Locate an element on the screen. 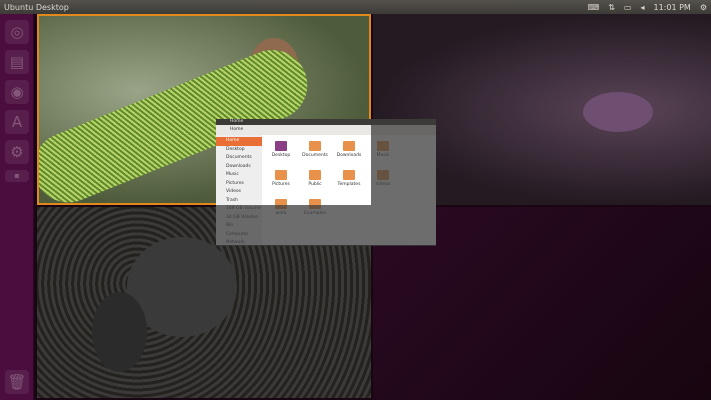 This screenshot has height=400, width=711. folder-label: Documents is located at coordinates (315, 155).